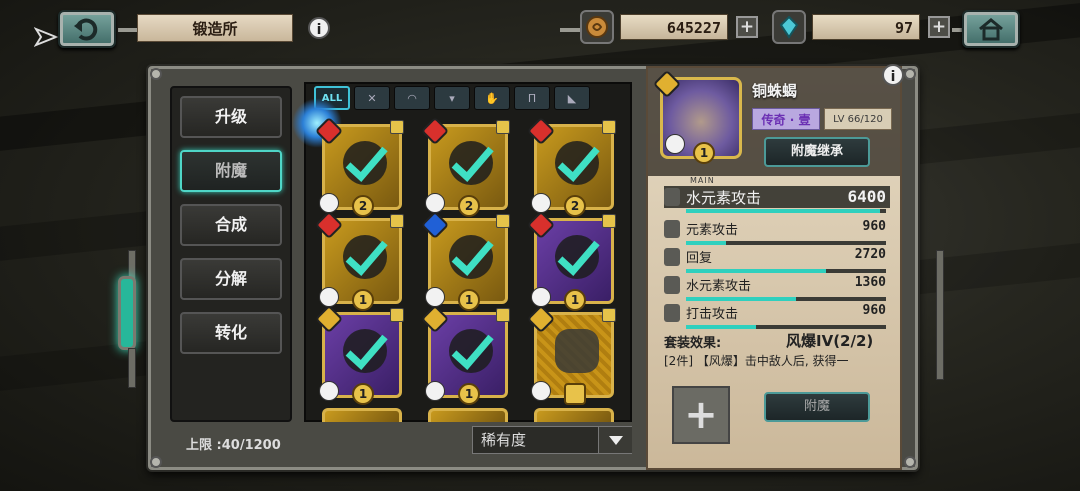 Image resolution: width=1080 pixels, height=491 pixels. What do you see at coordinates (702, 180) in the screenshot?
I see `main-stat-tag: MAIN` at bounding box center [702, 180].